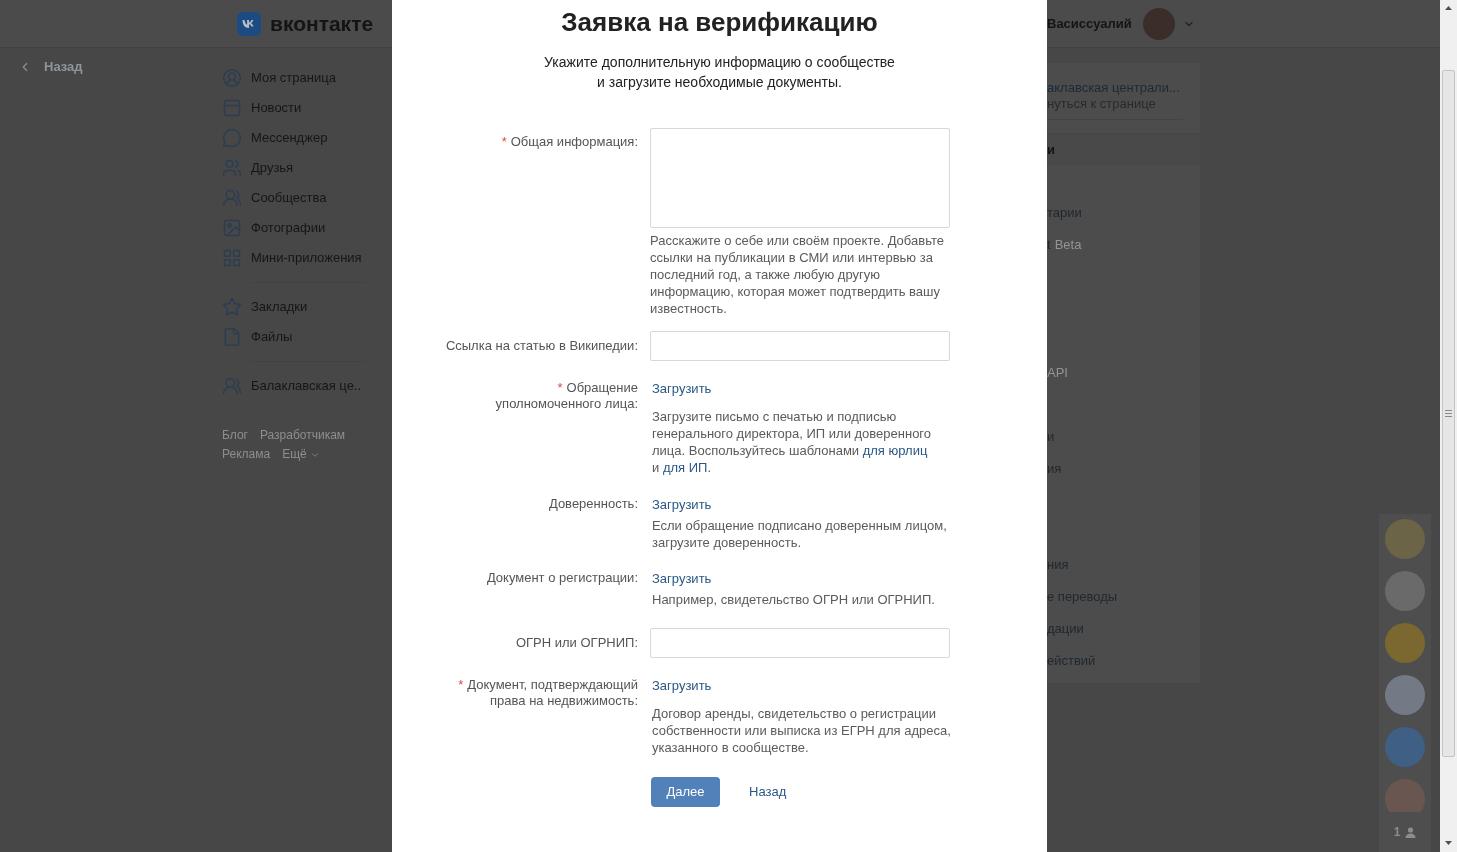  Describe the element at coordinates (232, 228) in the screenshot. I see `image-icon` at that location.